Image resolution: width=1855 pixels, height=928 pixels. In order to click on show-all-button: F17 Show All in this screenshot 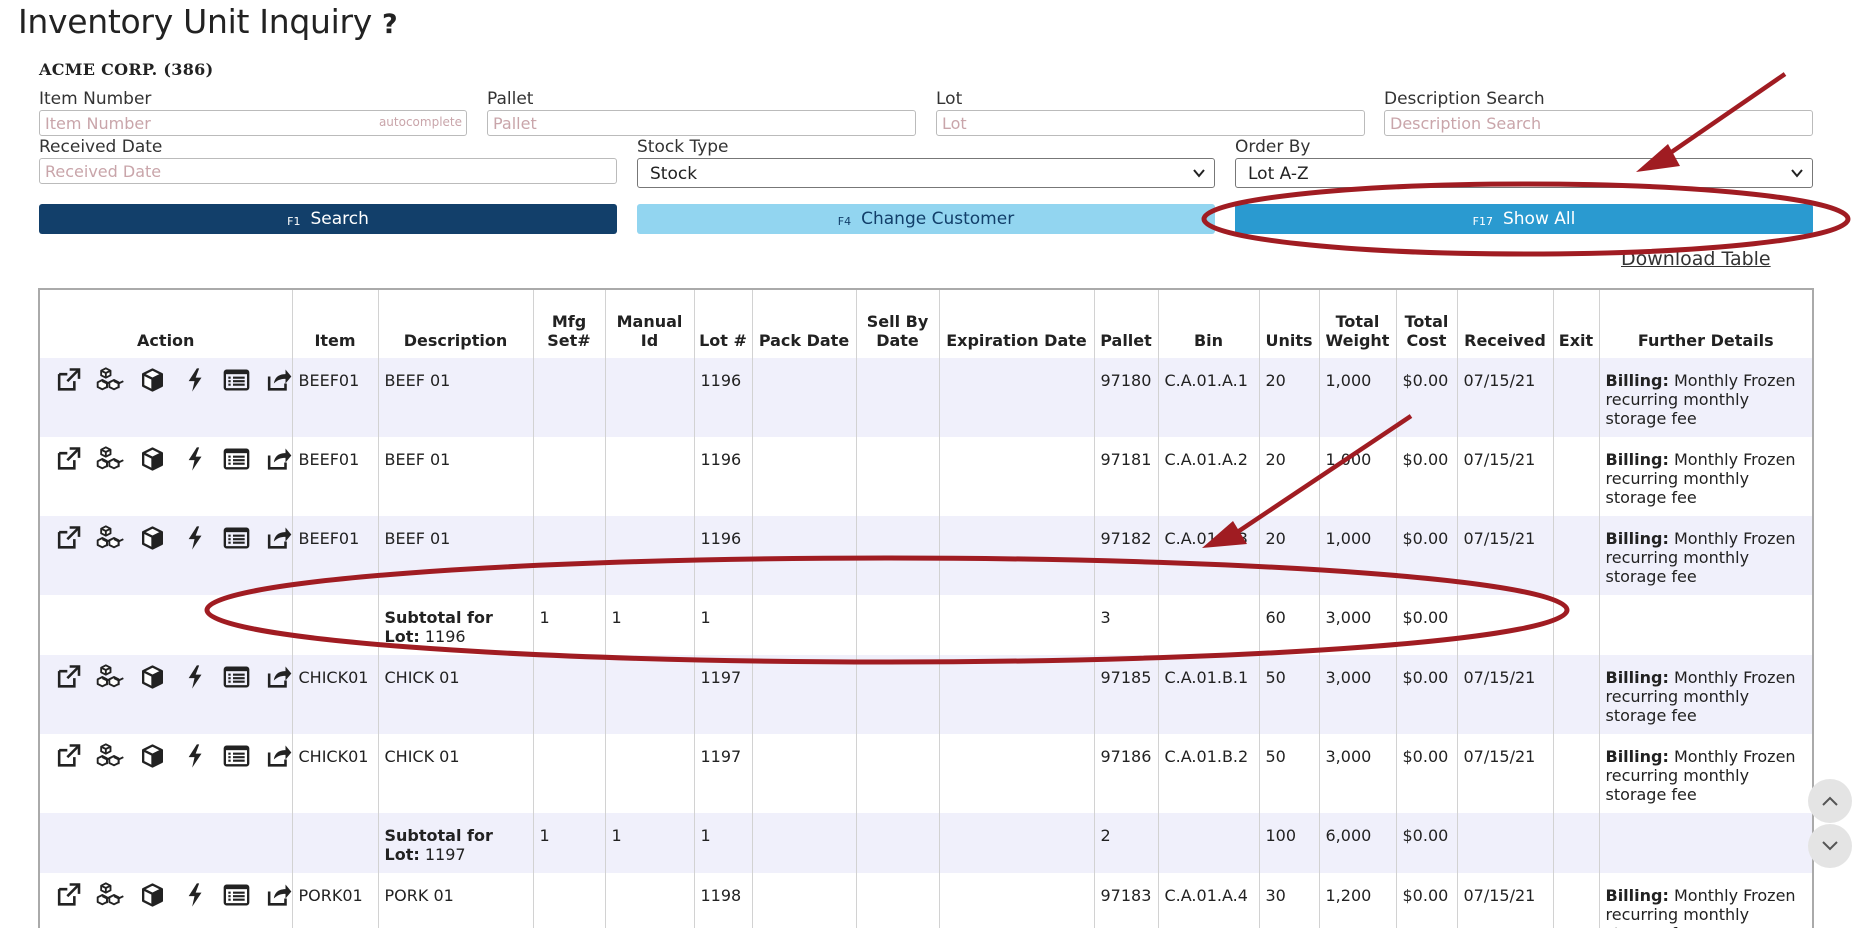, I will do `click(1524, 219)`.